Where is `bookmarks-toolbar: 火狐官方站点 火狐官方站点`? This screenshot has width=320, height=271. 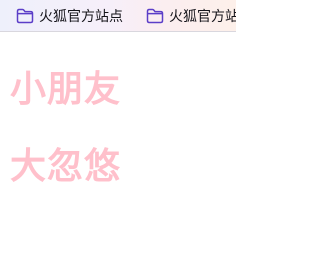 bookmarks-toolbar: 火狐官方站点 火狐官方站点 is located at coordinates (118, 16).